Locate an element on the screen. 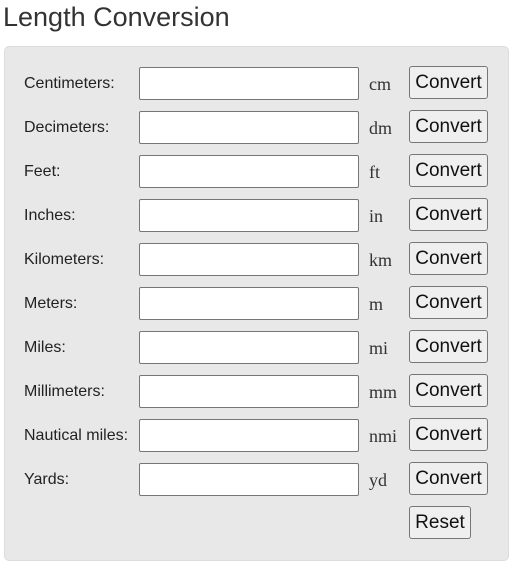 This screenshot has width=516, height=566. row-mi: Miles: mi Convert is located at coordinates (256, 347).